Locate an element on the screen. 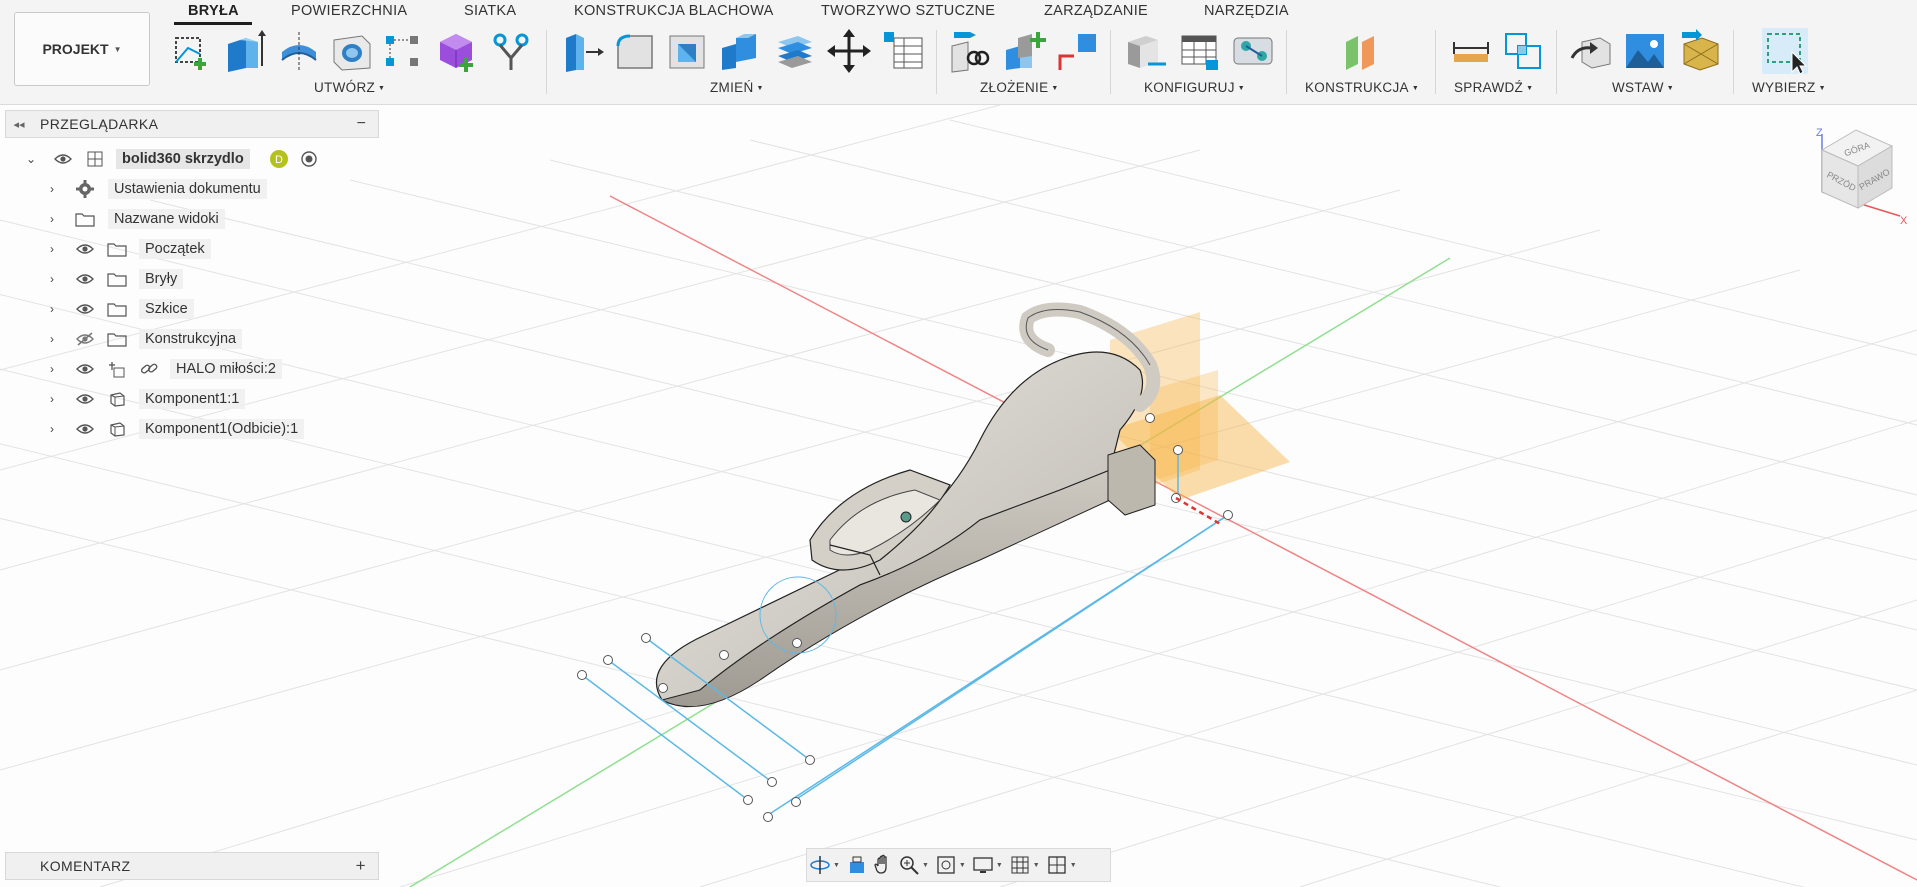 This screenshot has width=1917, height=887. viewcube: GÓRA PRZÓD PRAWO Z X is located at coordinates (1855, 175).